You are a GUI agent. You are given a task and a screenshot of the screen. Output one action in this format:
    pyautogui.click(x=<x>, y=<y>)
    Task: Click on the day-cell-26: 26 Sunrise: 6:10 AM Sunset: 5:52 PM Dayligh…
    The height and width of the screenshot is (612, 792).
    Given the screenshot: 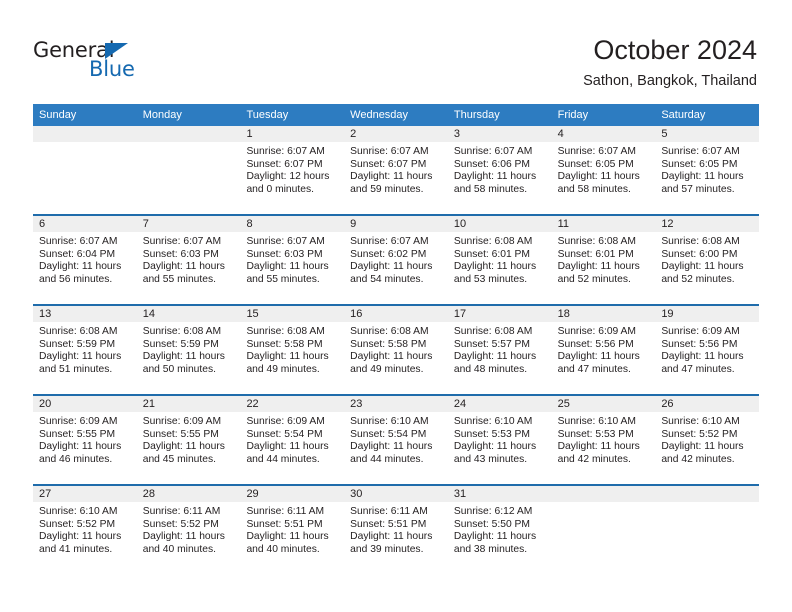 What is the action you would take?
    pyautogui.click(x=707, y=440)
    